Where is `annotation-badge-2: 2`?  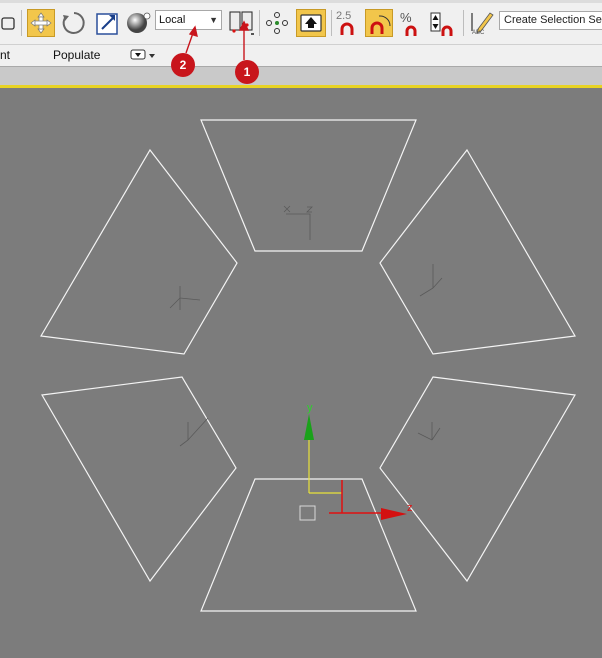 annotation-badge-2: 2 is located at coordinates (183, 65).